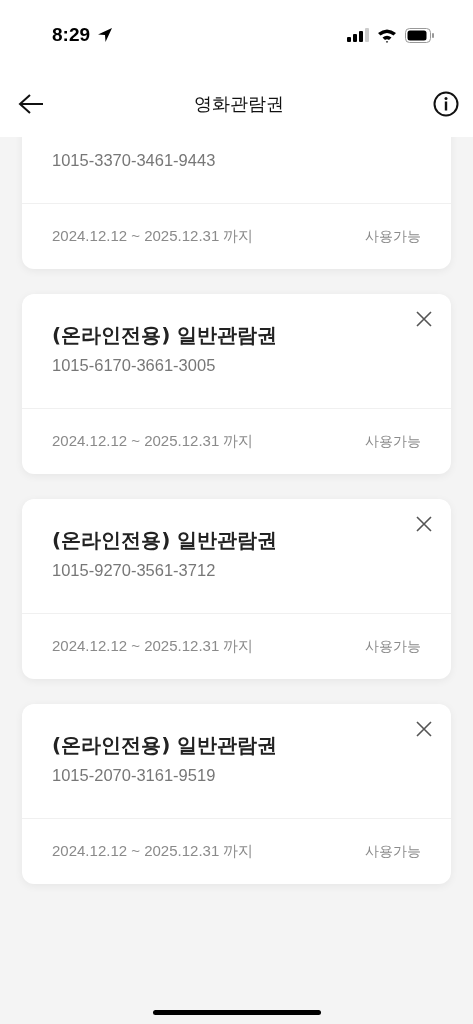 The width and height of the screenshot is (473, 1024). What do you see at coordinates (358, 35) in the screenshot?
I see `signal-icon` at bounding box center [358, 35].